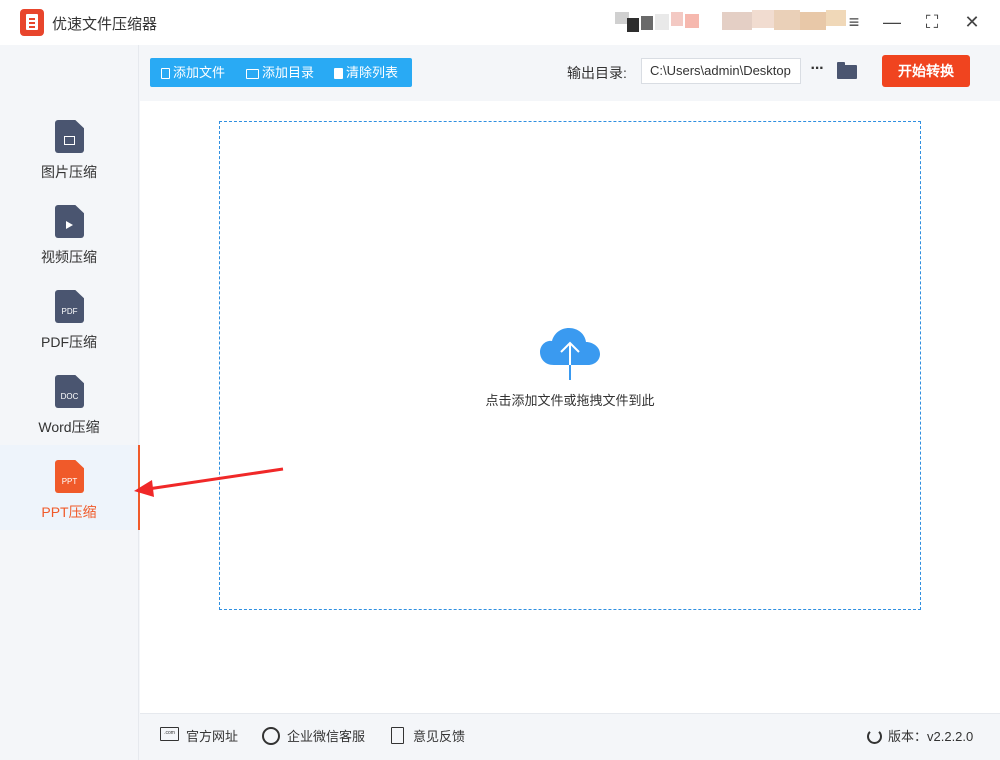 Image resolution: width=1000 pixels, height=760 pixels. What do you see at coordinates (397, 735) in the screenshot?
I see `feedback-icon` at bounding box center [397, 735].